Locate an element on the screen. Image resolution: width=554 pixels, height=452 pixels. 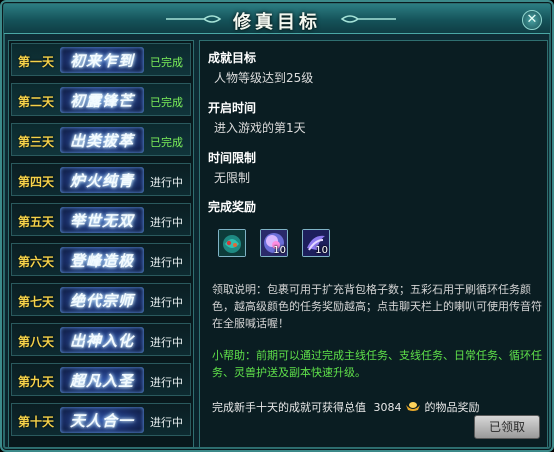
day-title-plate: 炉火纯青 is located at coordinates (102, 180).